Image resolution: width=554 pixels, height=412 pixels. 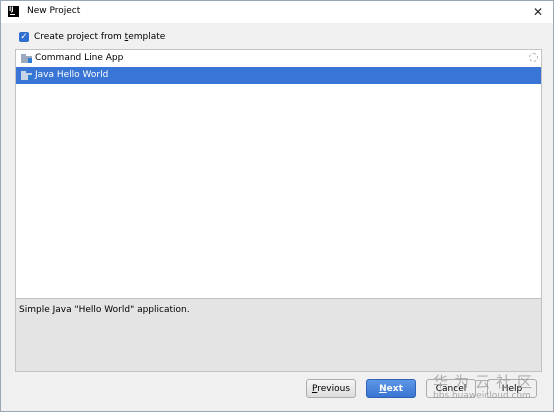 What do you see at coordinates (533, 57) in the screenshot?
I see `loading-spinner-icon` at bounding box center [533, 57].